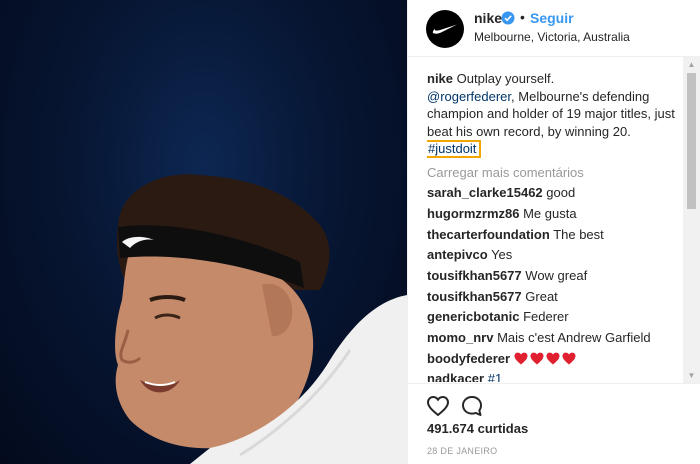 Image resolution: width=700 pixels, height=464 pixels. What do you see at coordinates (488, 234) in the screenshot?
I see `comment-username: thecarterfoundation` at bounding box center [488, 234].